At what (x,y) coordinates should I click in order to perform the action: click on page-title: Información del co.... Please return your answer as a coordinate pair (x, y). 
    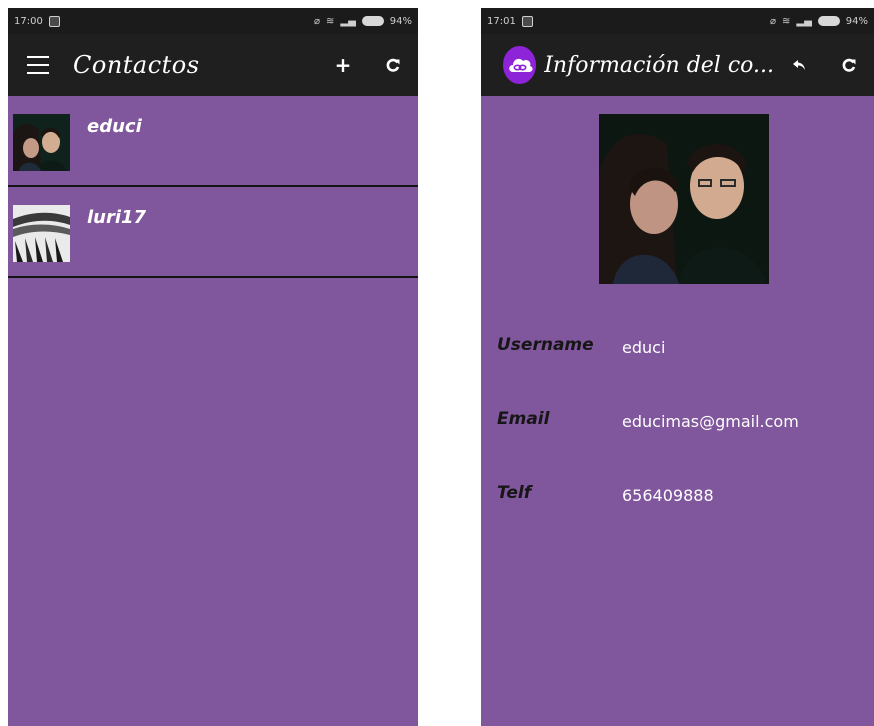
    Looking at the image, I should click on (659, 65).